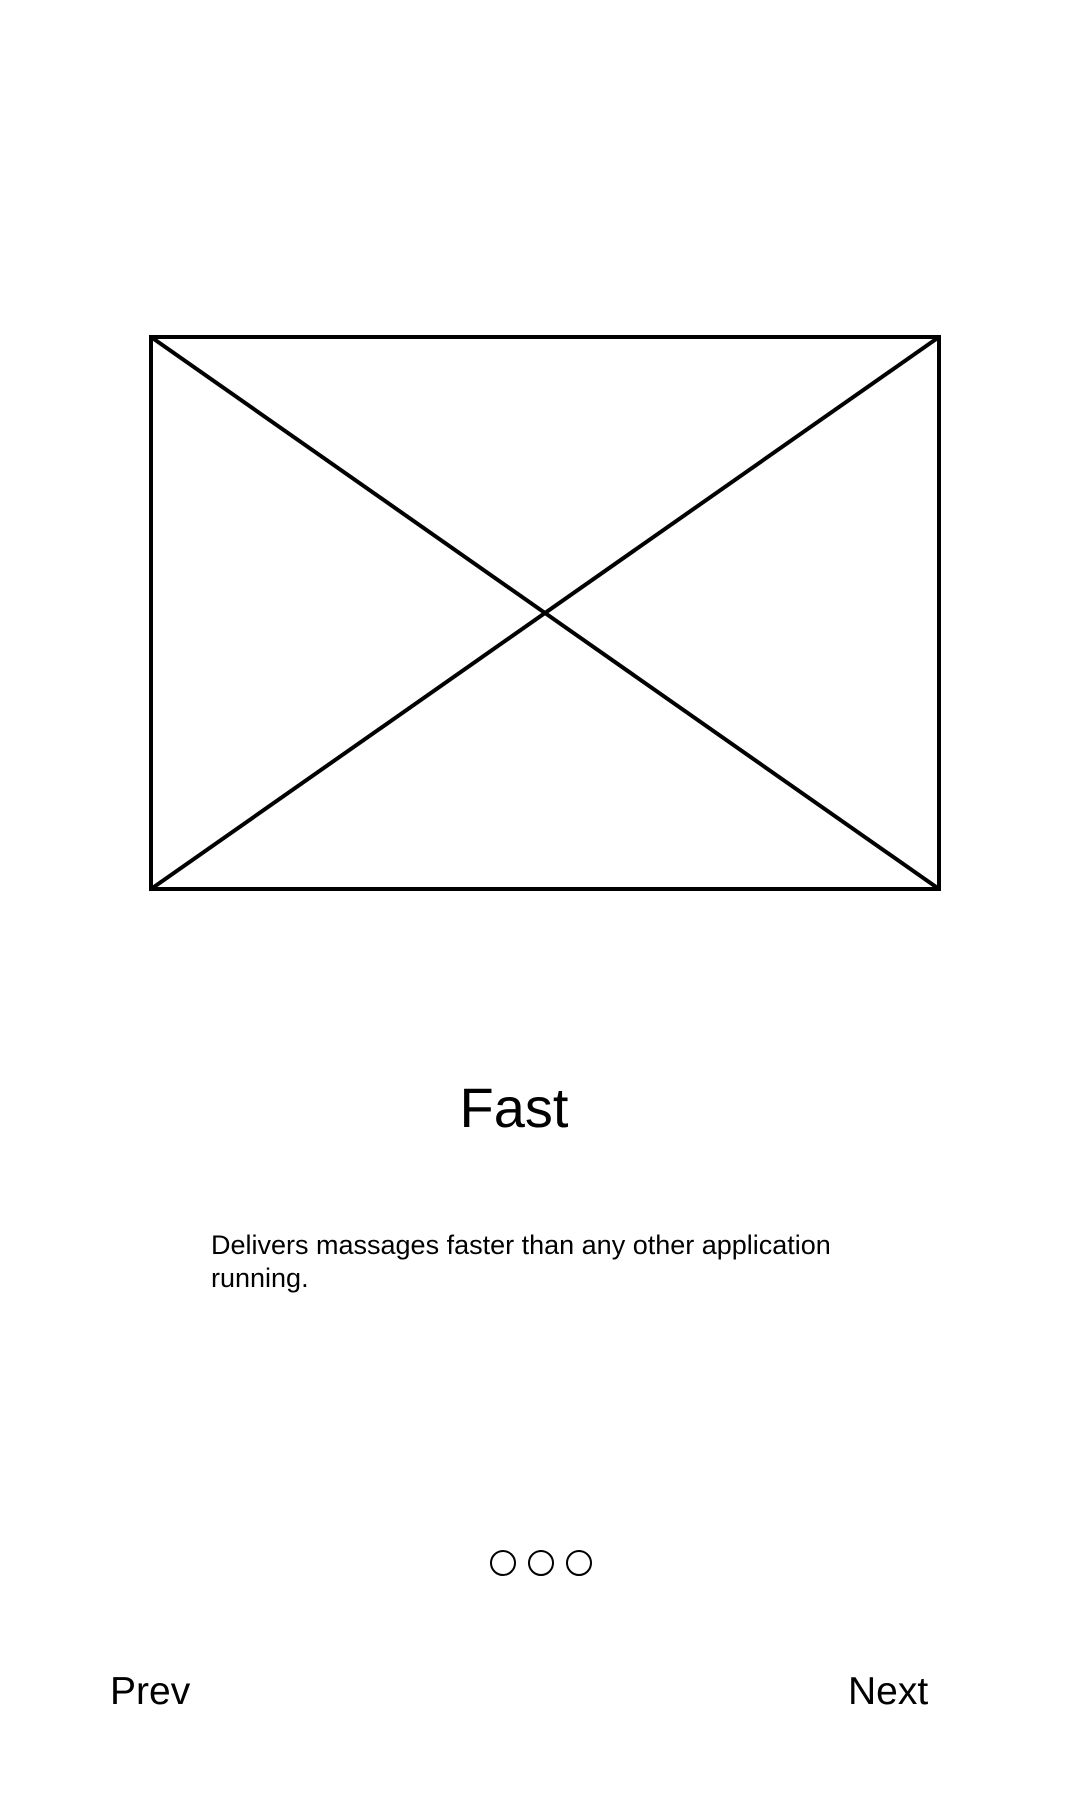 The width and height of the screenshot is (1080, 1800). What do you see at coordinates (514, 1107) in the screenshot?
I see `page-title: Fast` at bounding box center [514, 1107].